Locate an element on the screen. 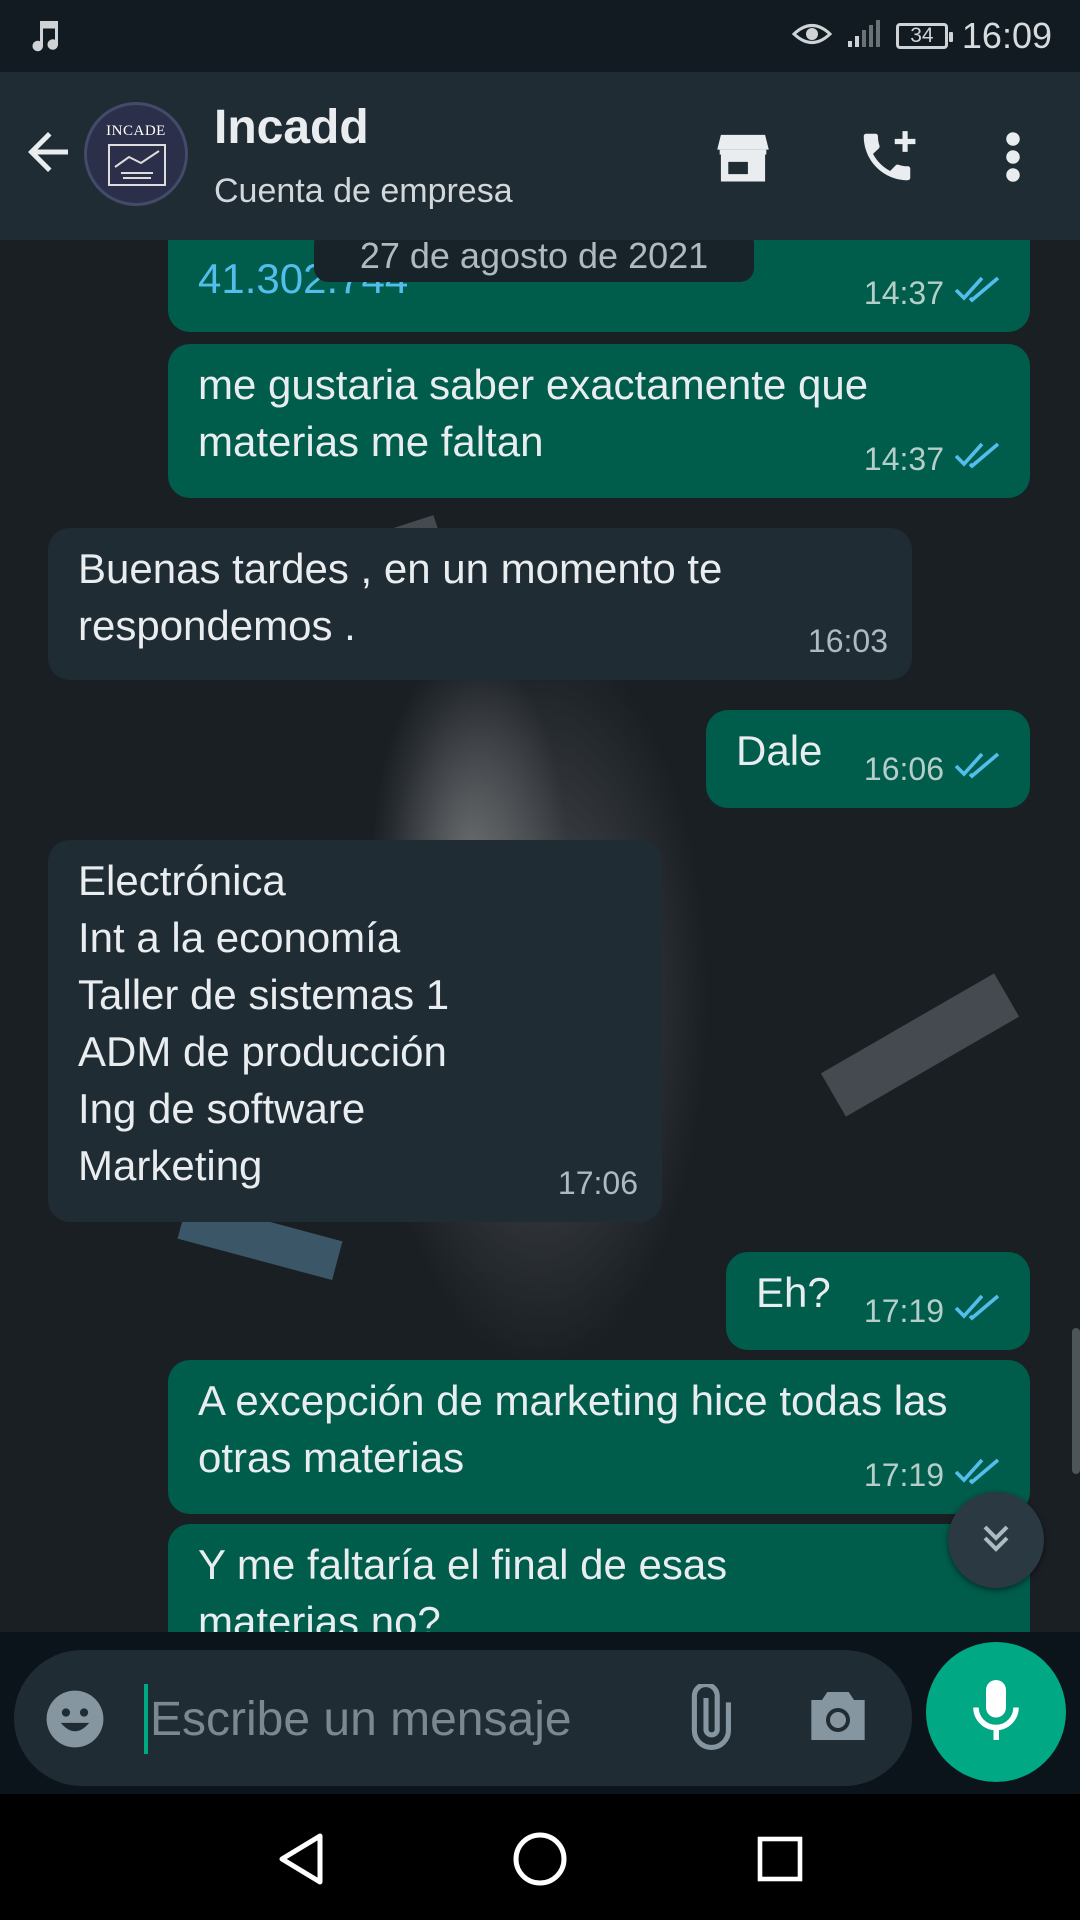 The width and height of the screenshot is (1080, 1920). attach-icon is located at coordinates (708, 1719).